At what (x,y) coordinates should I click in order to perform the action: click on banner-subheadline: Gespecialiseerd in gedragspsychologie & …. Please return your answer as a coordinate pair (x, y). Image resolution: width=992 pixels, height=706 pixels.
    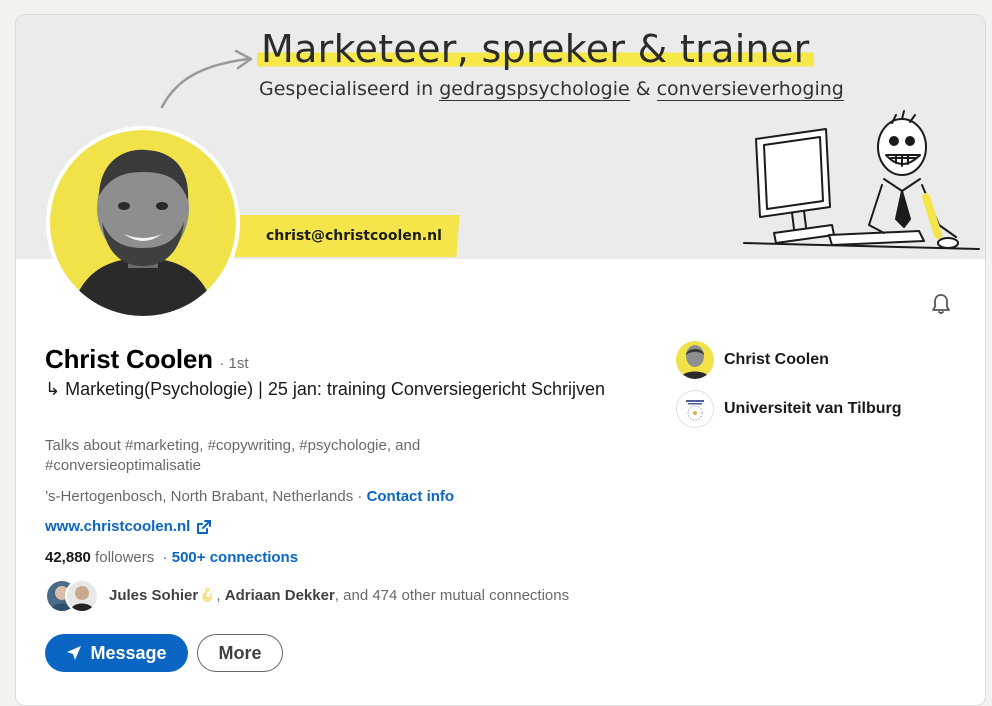
    Looking at the image, I should click on (551, 89).